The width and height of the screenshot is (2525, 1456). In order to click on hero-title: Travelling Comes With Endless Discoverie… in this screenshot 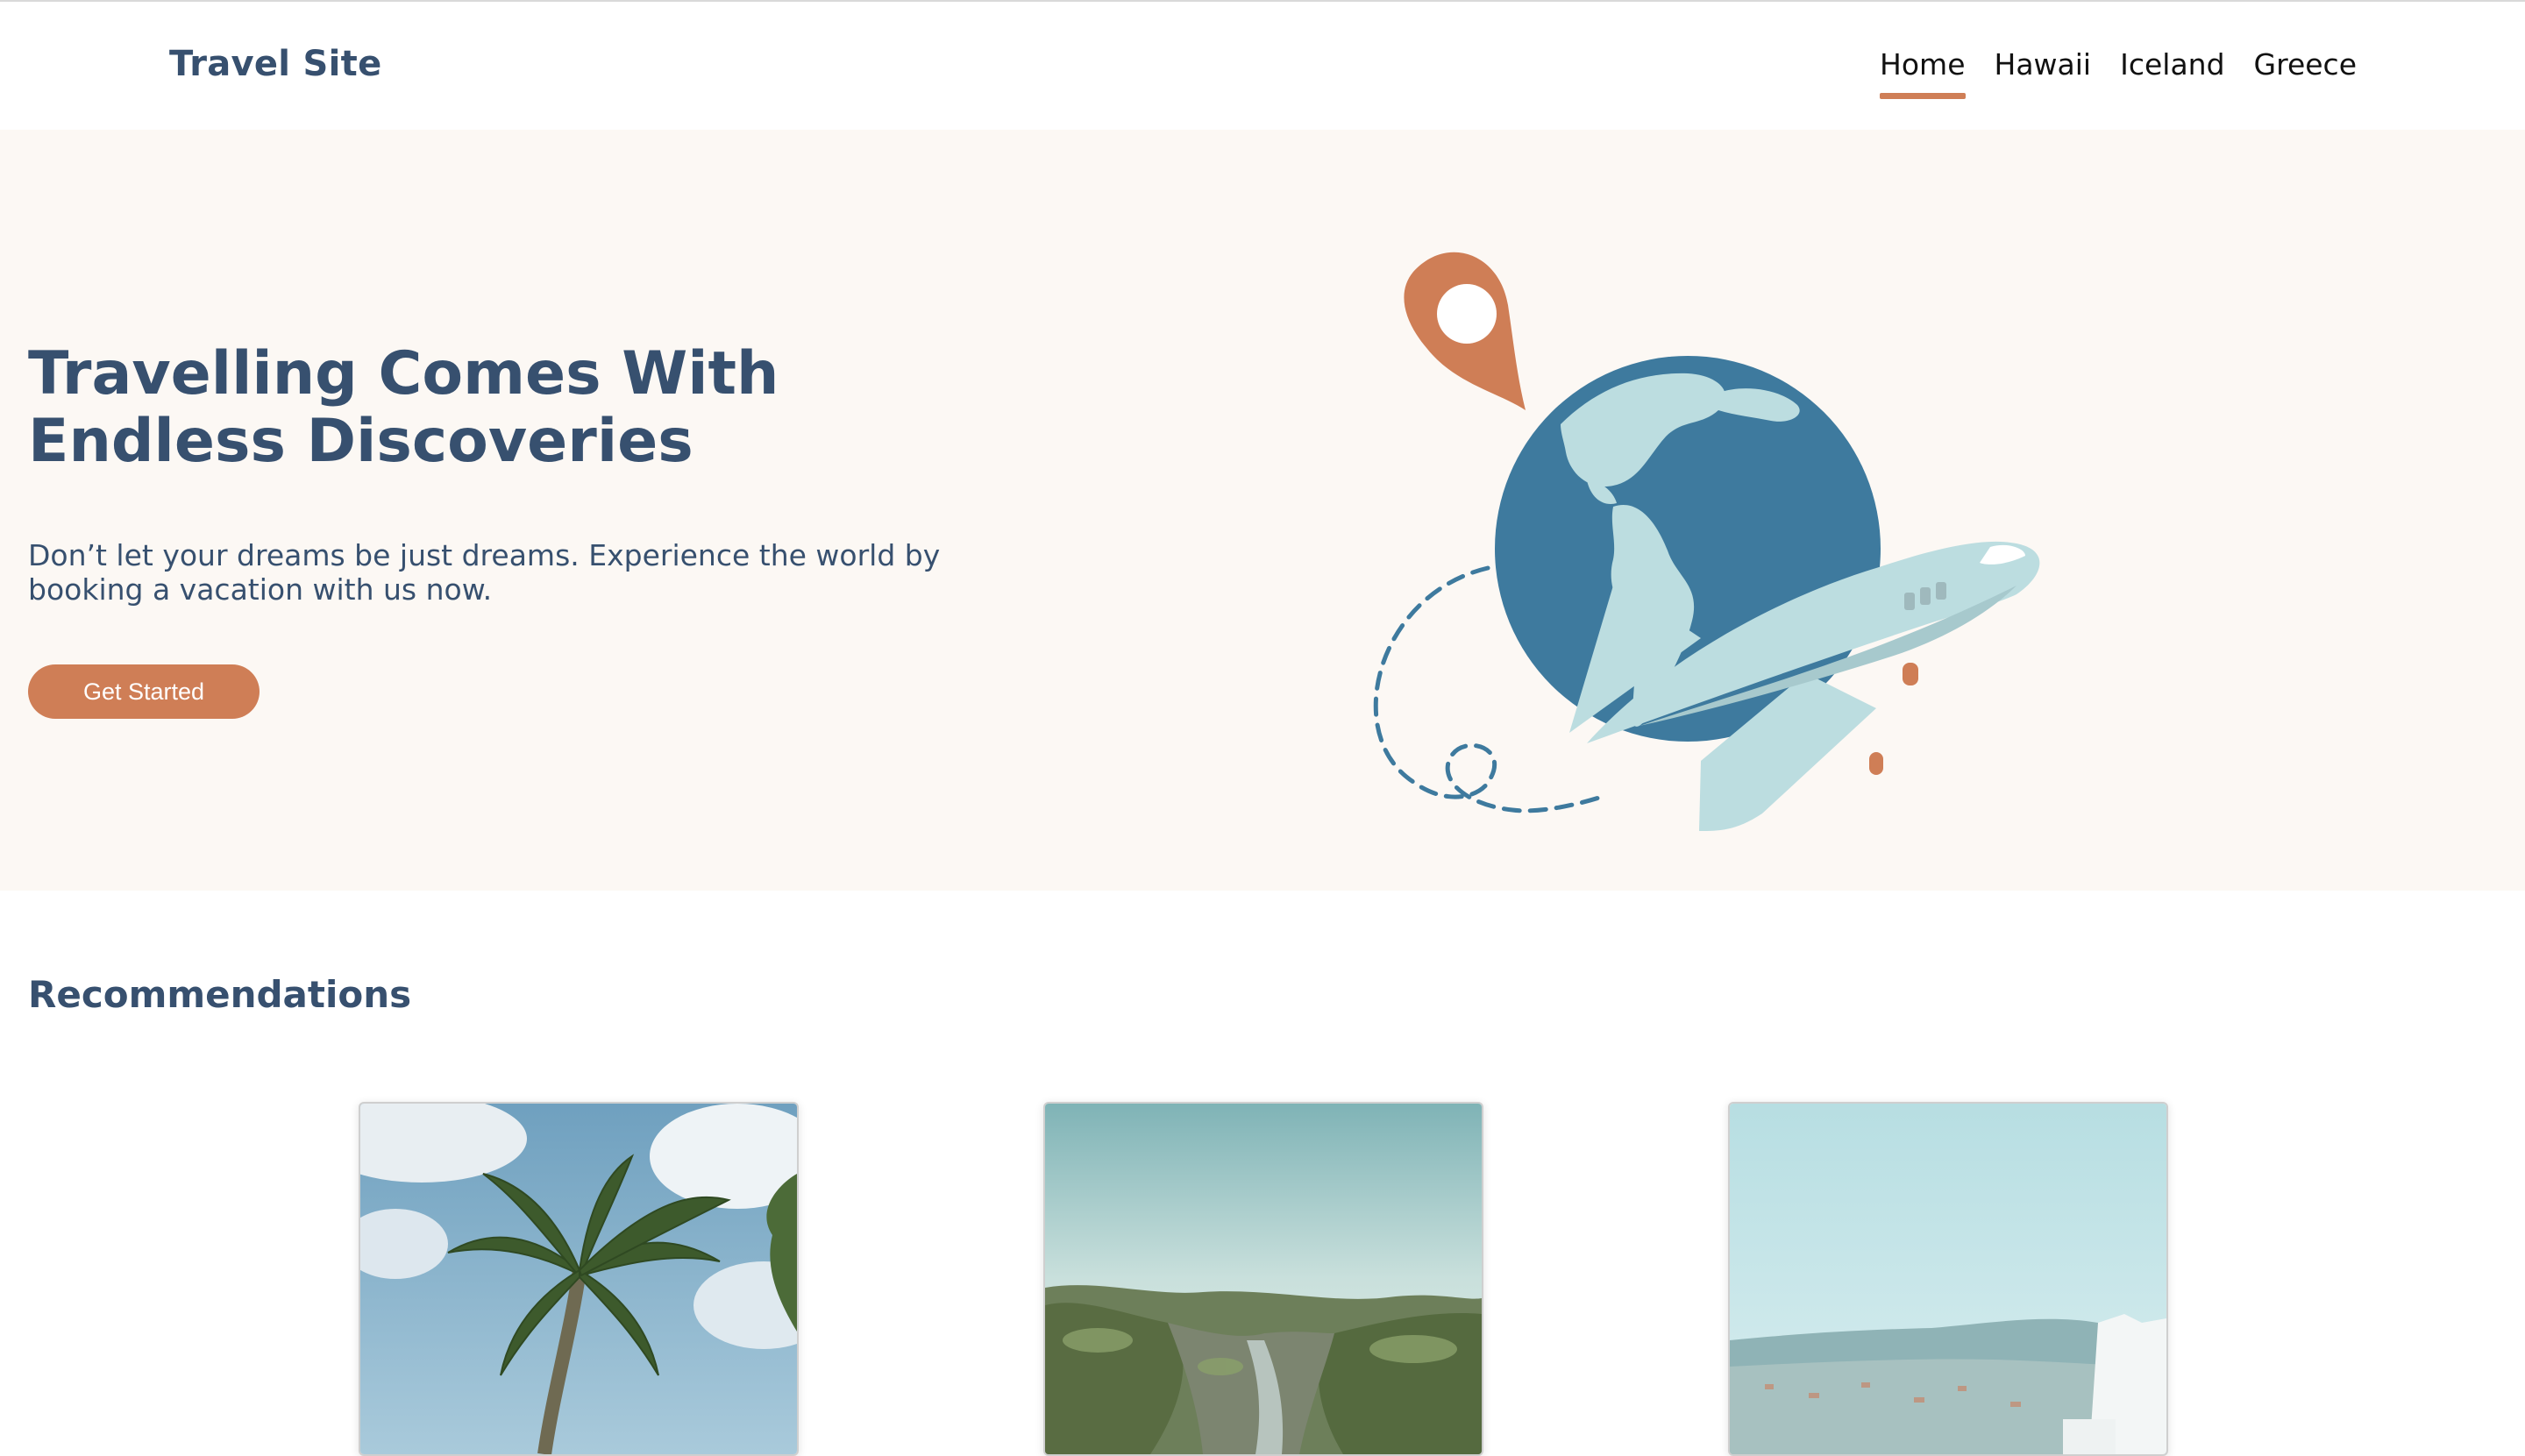, I will do `click(403, 407)`.